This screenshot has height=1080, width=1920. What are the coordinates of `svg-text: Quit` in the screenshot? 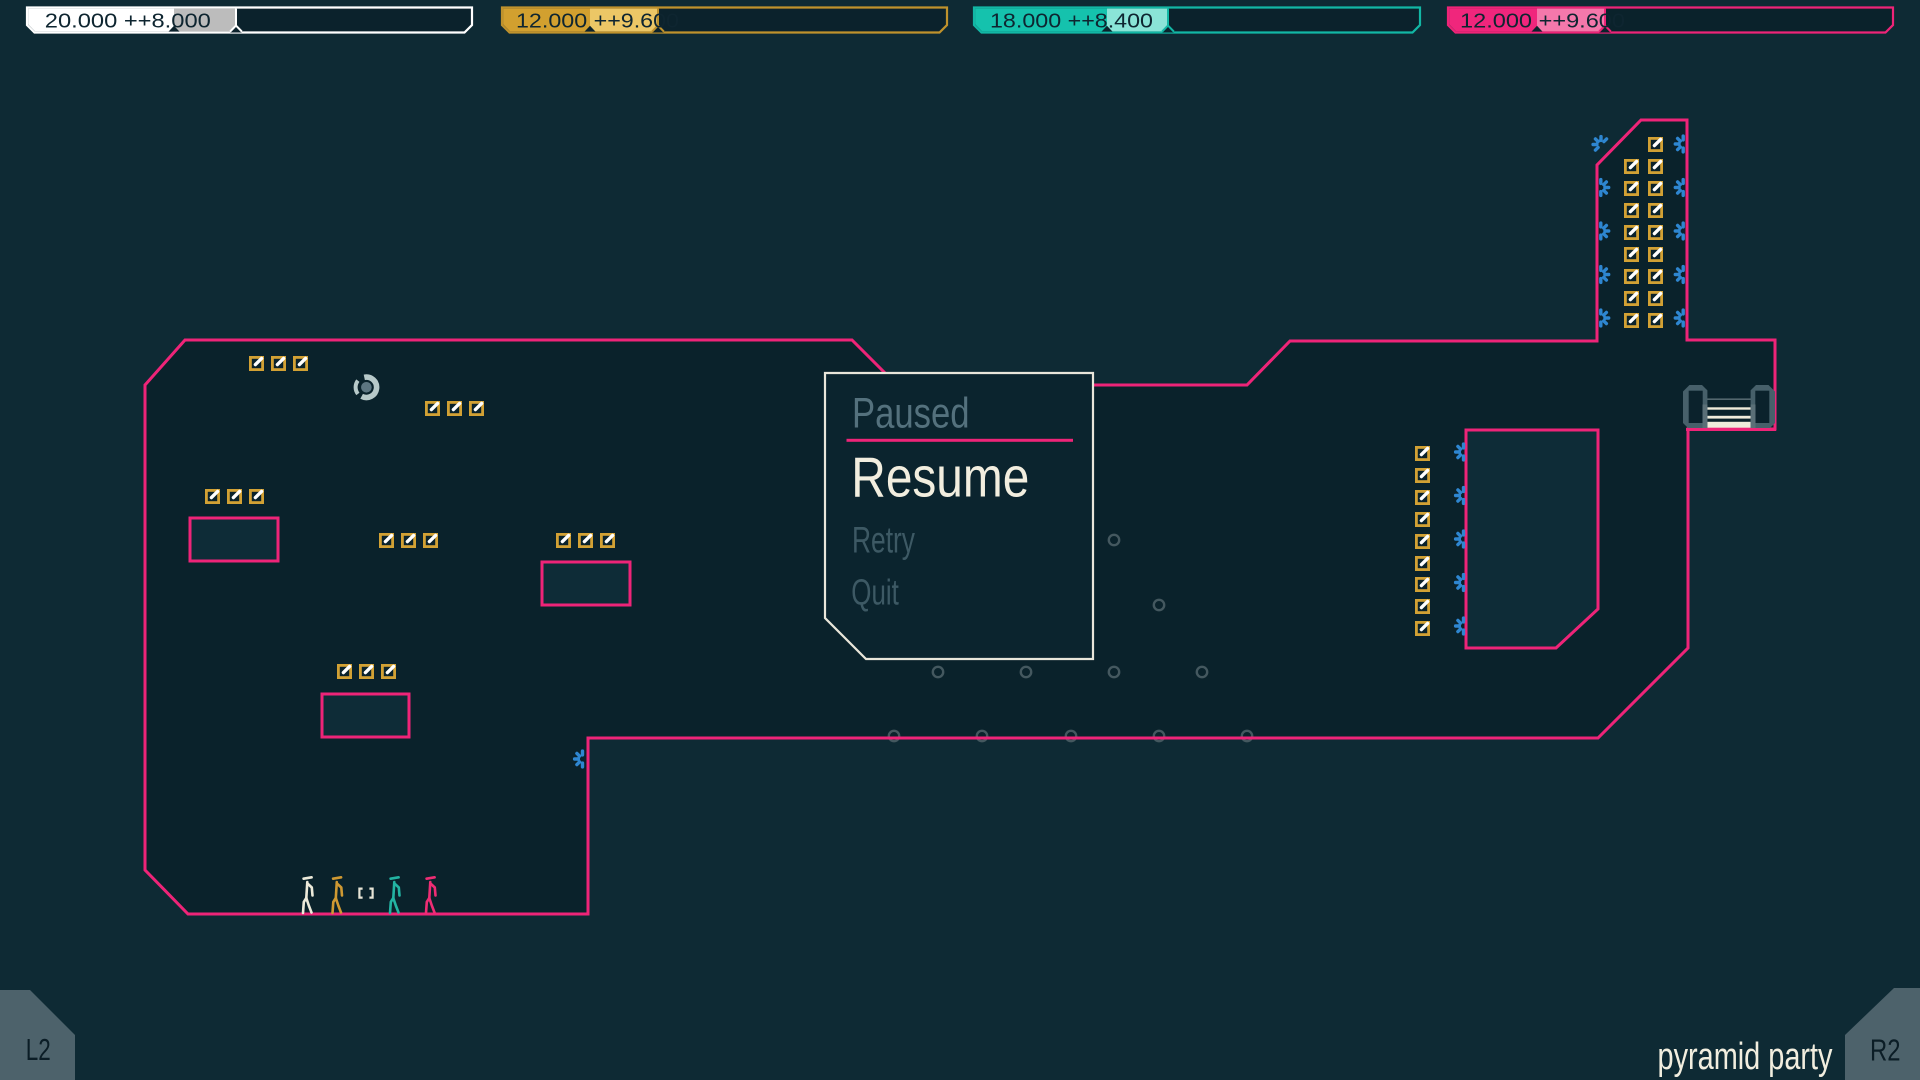 It's located at (875, 592).